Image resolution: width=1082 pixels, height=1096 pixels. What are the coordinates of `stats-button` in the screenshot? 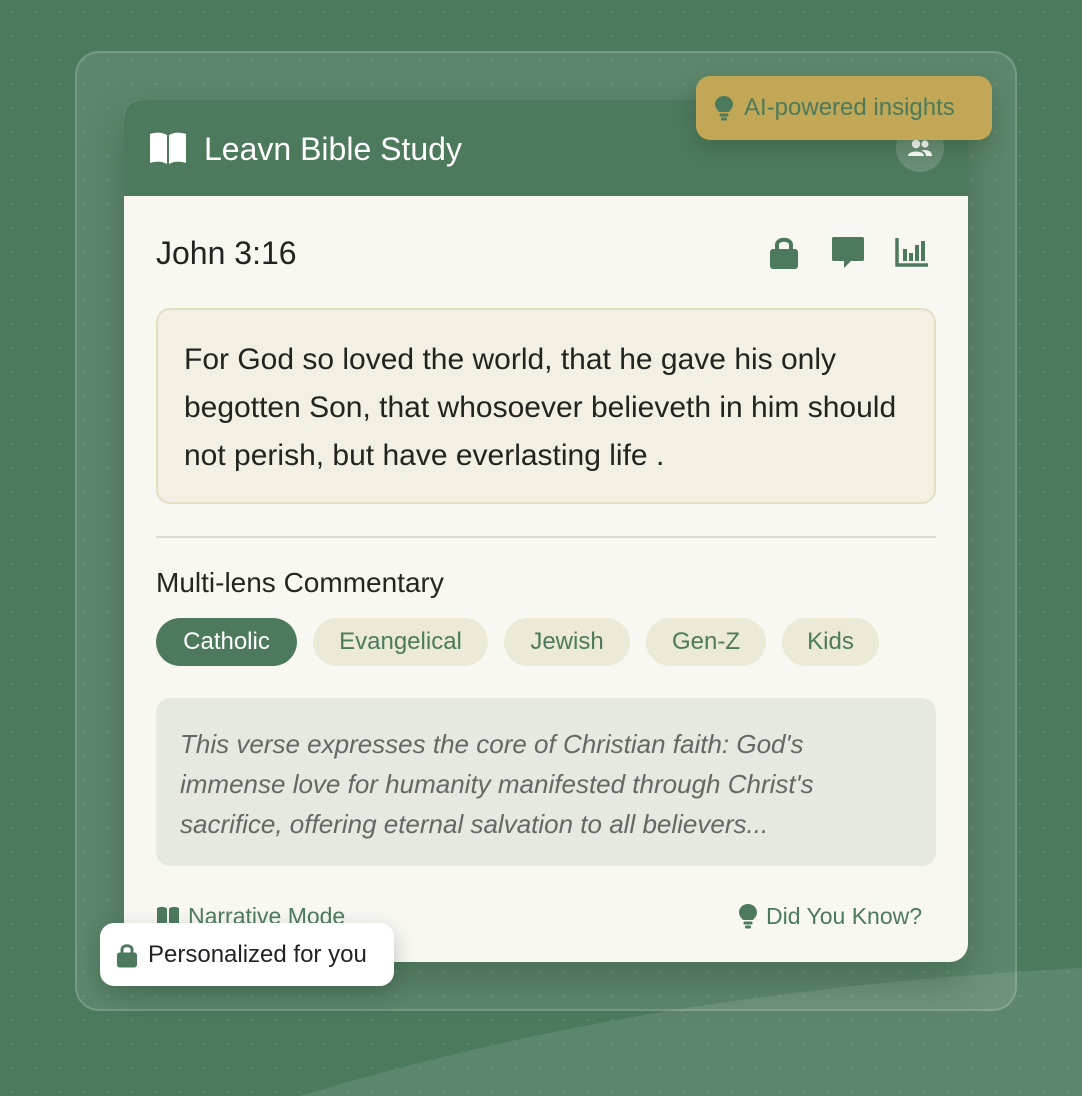 It's located at (912, 252).